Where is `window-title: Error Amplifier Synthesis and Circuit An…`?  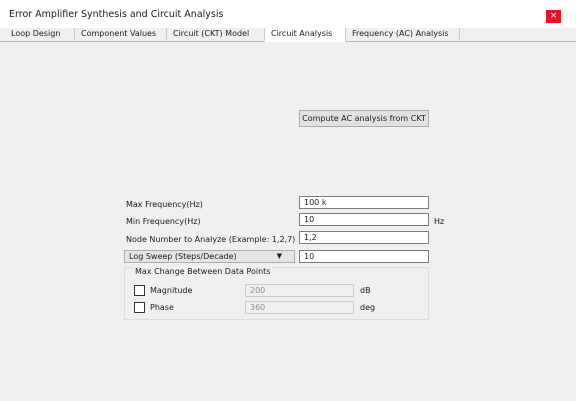 window-title: Error Amplifier Synthesis and Circuit An… is located at coordinates (116, 14).